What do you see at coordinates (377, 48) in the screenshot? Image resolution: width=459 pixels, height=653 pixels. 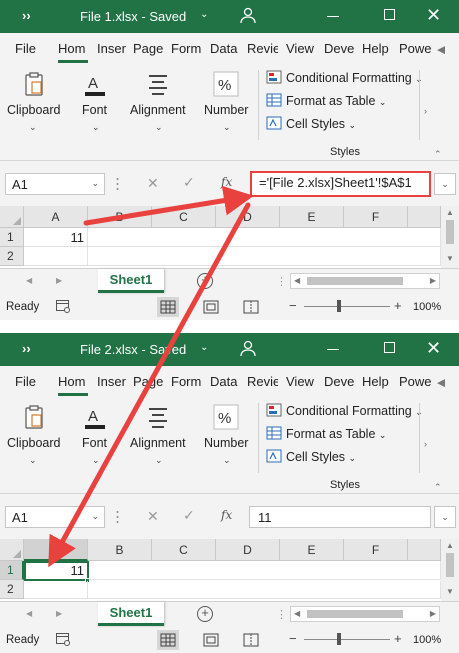 I see `tab-help: Help` at bounding box center [377, 48].